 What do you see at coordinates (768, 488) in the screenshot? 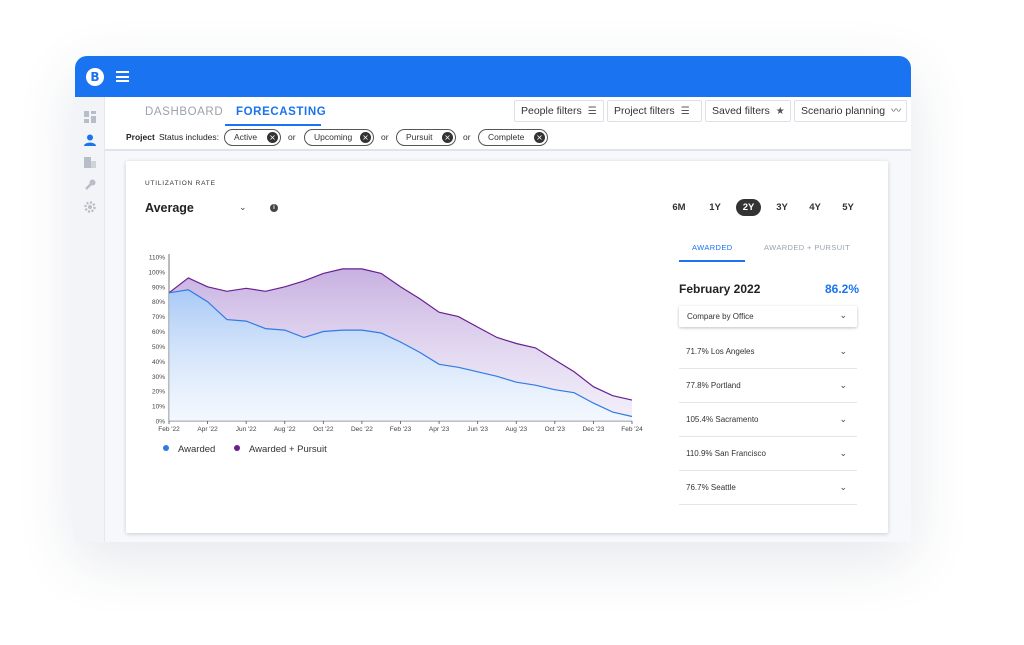
I see `office-row-seattle: 76.7% Seattle ⌄` at bounding box center [768, 488].